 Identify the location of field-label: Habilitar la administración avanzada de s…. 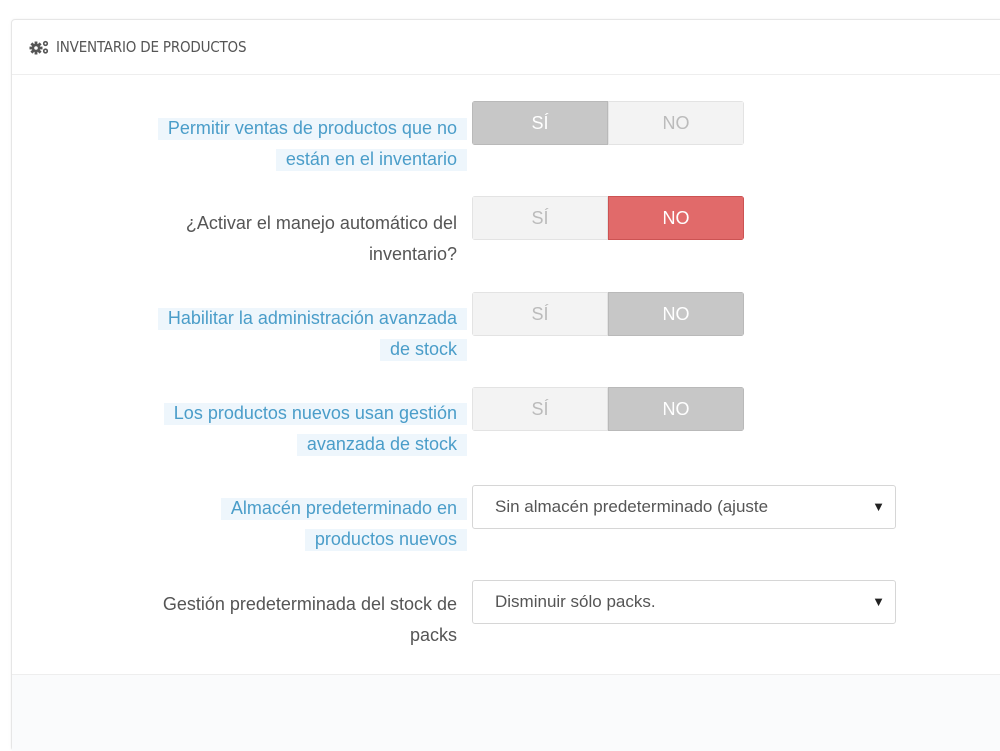
(267, 334).